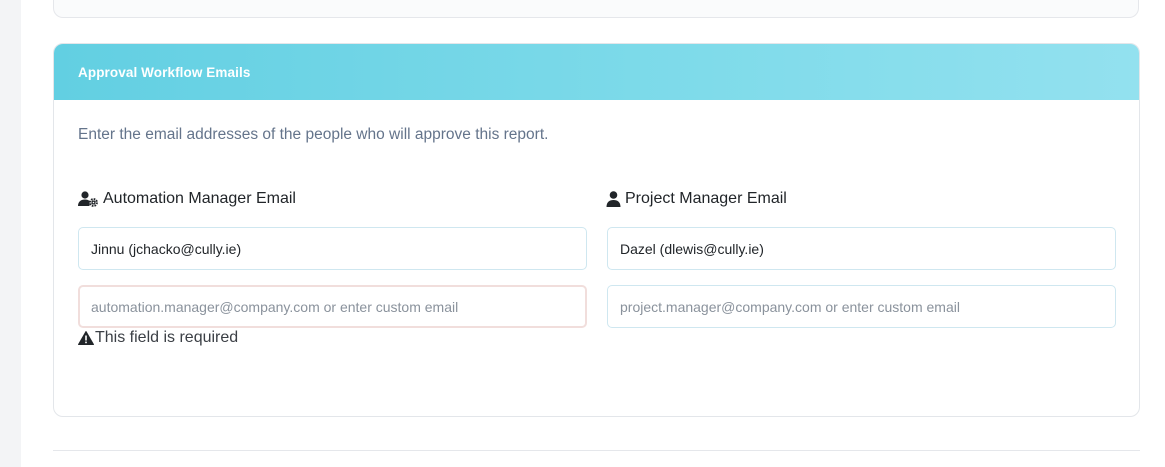 The height and width of the screenshot is (467, 1165). I want to click on project-manager-custom-email-input, so click(861, 306).